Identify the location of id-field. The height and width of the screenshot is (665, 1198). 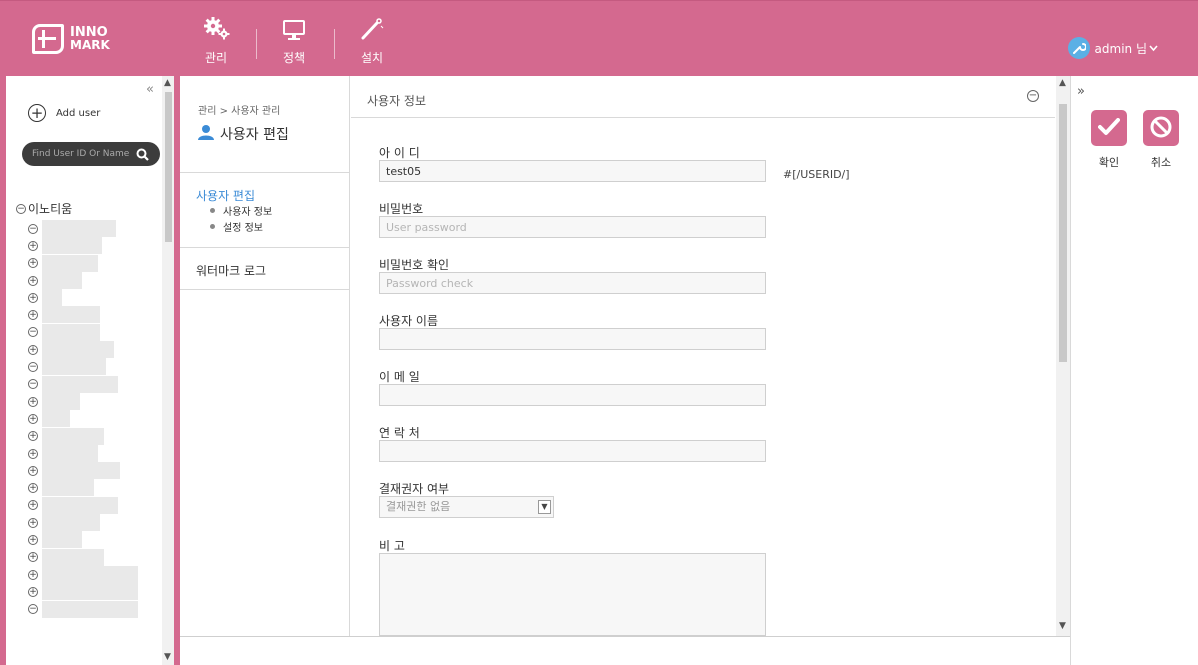
(572, 171).